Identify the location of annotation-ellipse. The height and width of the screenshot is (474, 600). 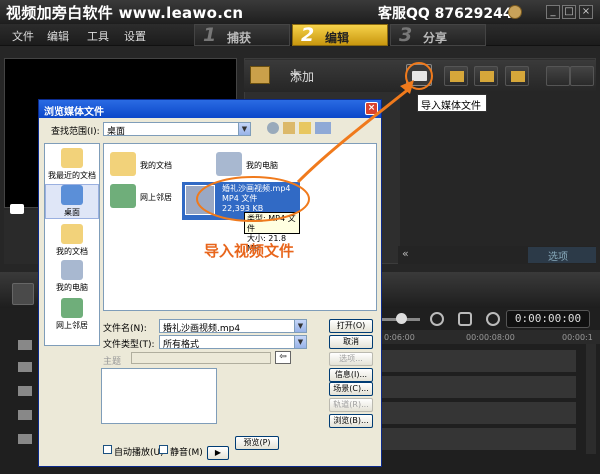
(253, 199).